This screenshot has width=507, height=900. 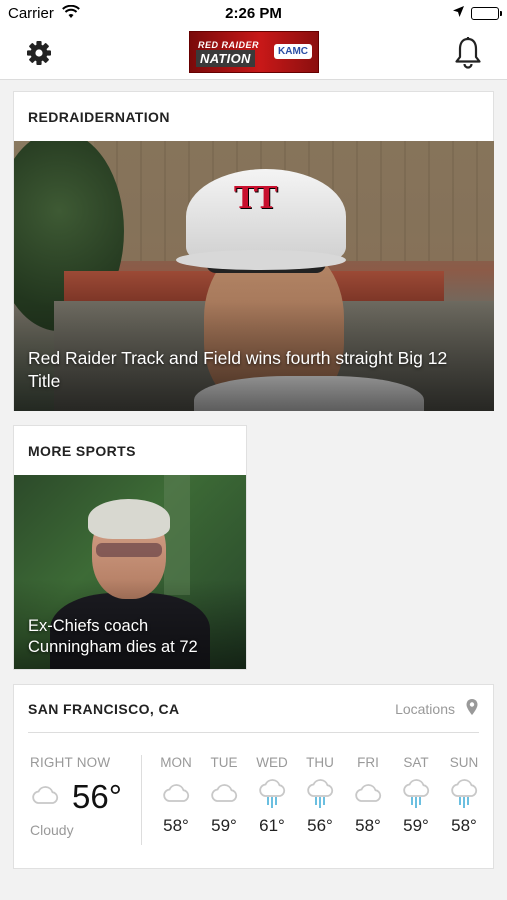 I want to click on forecast-day: SAT 59°, so click(x=416, y=795).